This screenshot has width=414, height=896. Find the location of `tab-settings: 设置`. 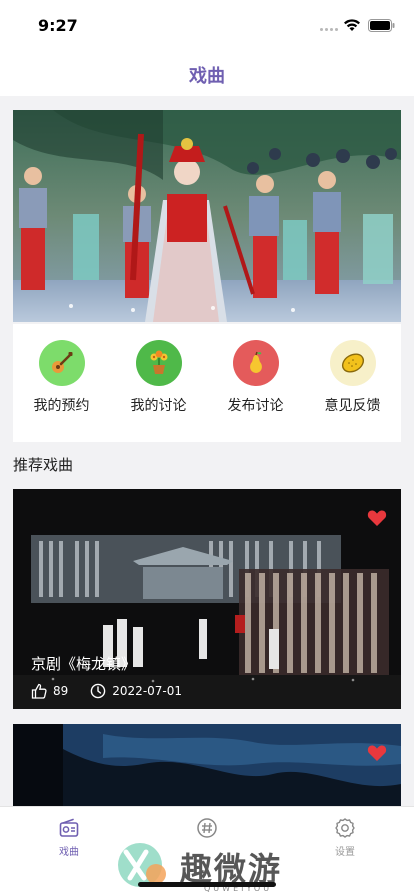

tab-settings: 设置 is located at coordinates (345, 837).